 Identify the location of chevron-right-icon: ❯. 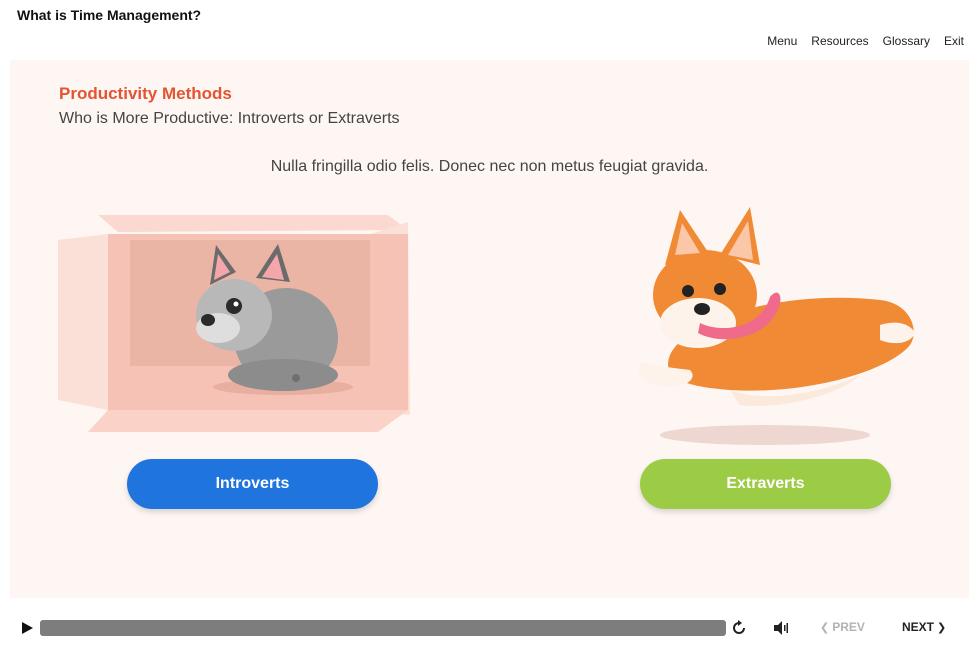
(942, 627).